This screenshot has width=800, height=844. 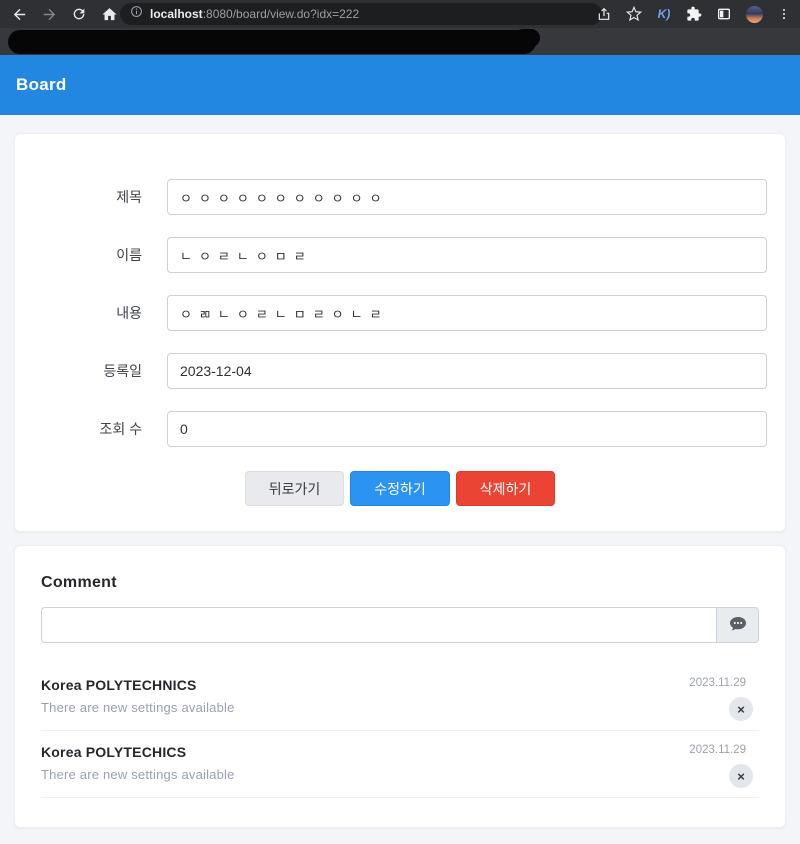 What do you see at coordinates (467, 371) in the screenshot?
I see `date-input` at bounding box center [467, 371].